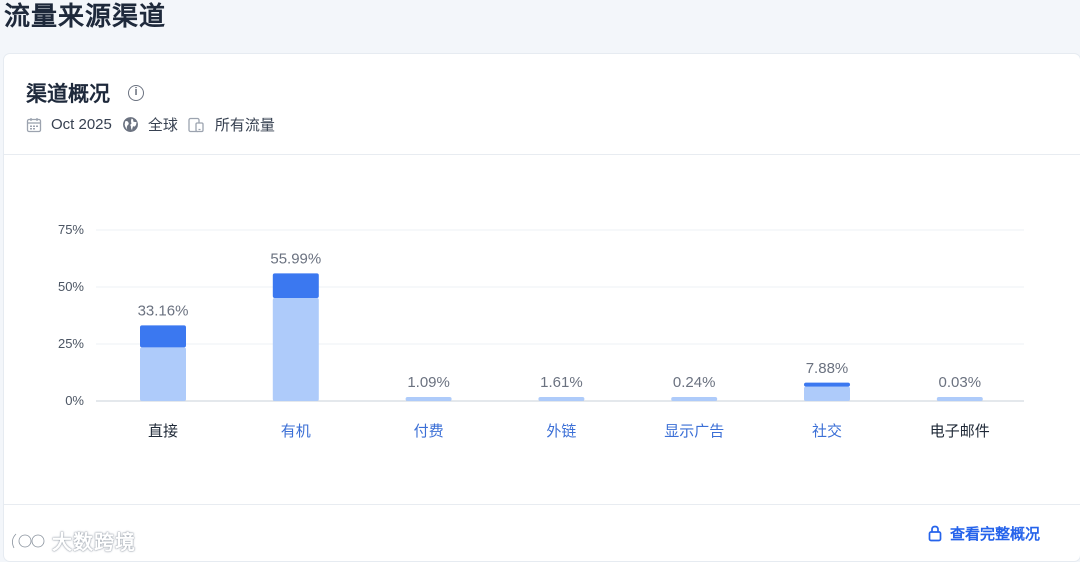 The height and width of the screenshot is (562, 1080). What do you see at coordinates (163, 431) in the screenshot?
I see `x-tick-label: 直接` at bounding box center [163, 431].